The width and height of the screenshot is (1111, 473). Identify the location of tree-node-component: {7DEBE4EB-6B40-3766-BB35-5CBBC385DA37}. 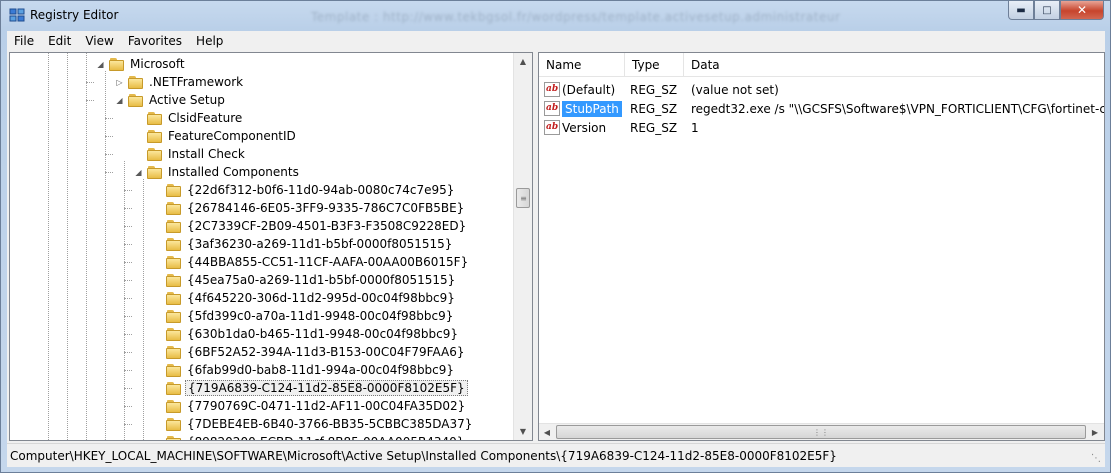
(313, 424).